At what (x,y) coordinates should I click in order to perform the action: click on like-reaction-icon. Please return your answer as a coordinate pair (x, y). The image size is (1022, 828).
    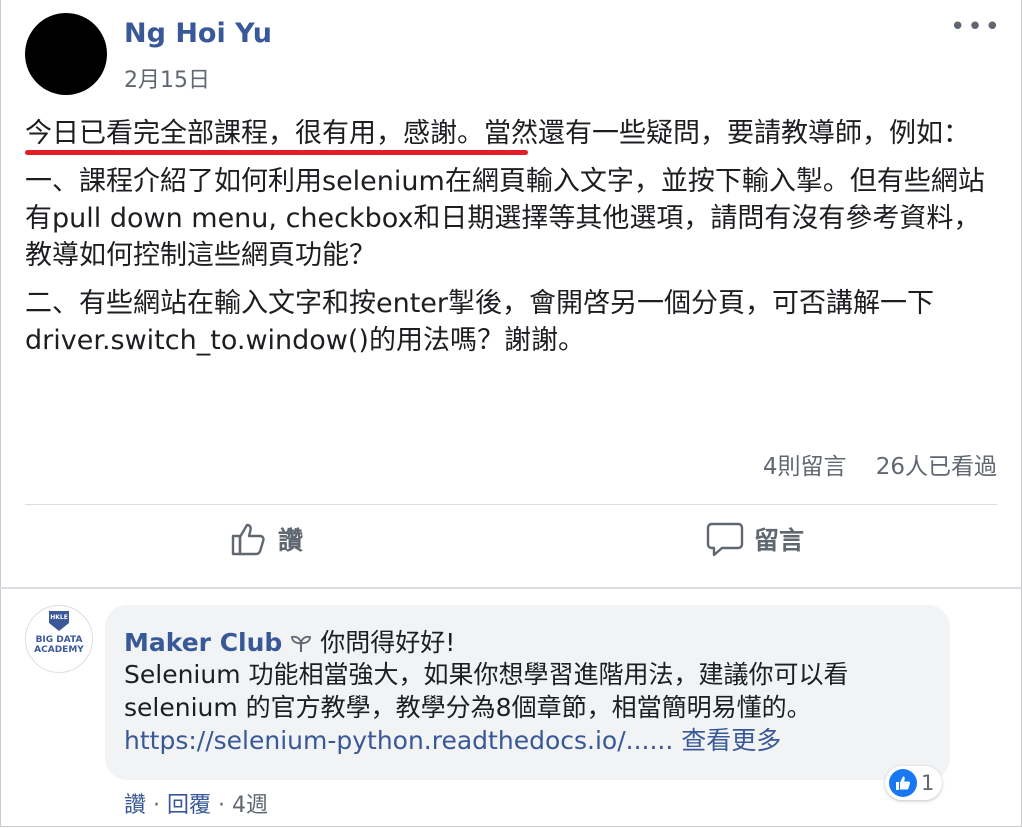
    Looking at the image, I should click on (903, 783).